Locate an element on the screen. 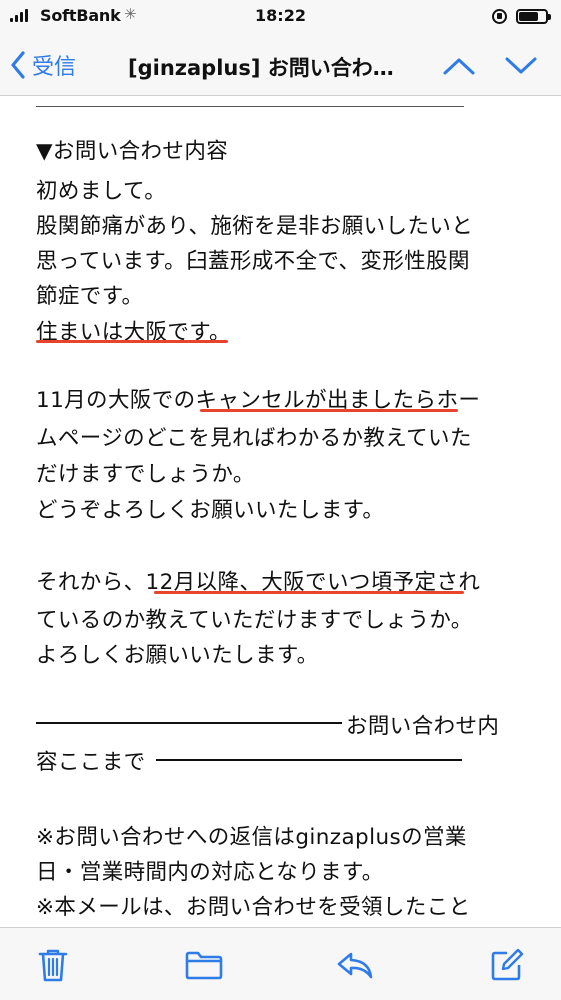  body-line: どうぞよろしくお願いいたします。 is located at coordinates (210, 510).